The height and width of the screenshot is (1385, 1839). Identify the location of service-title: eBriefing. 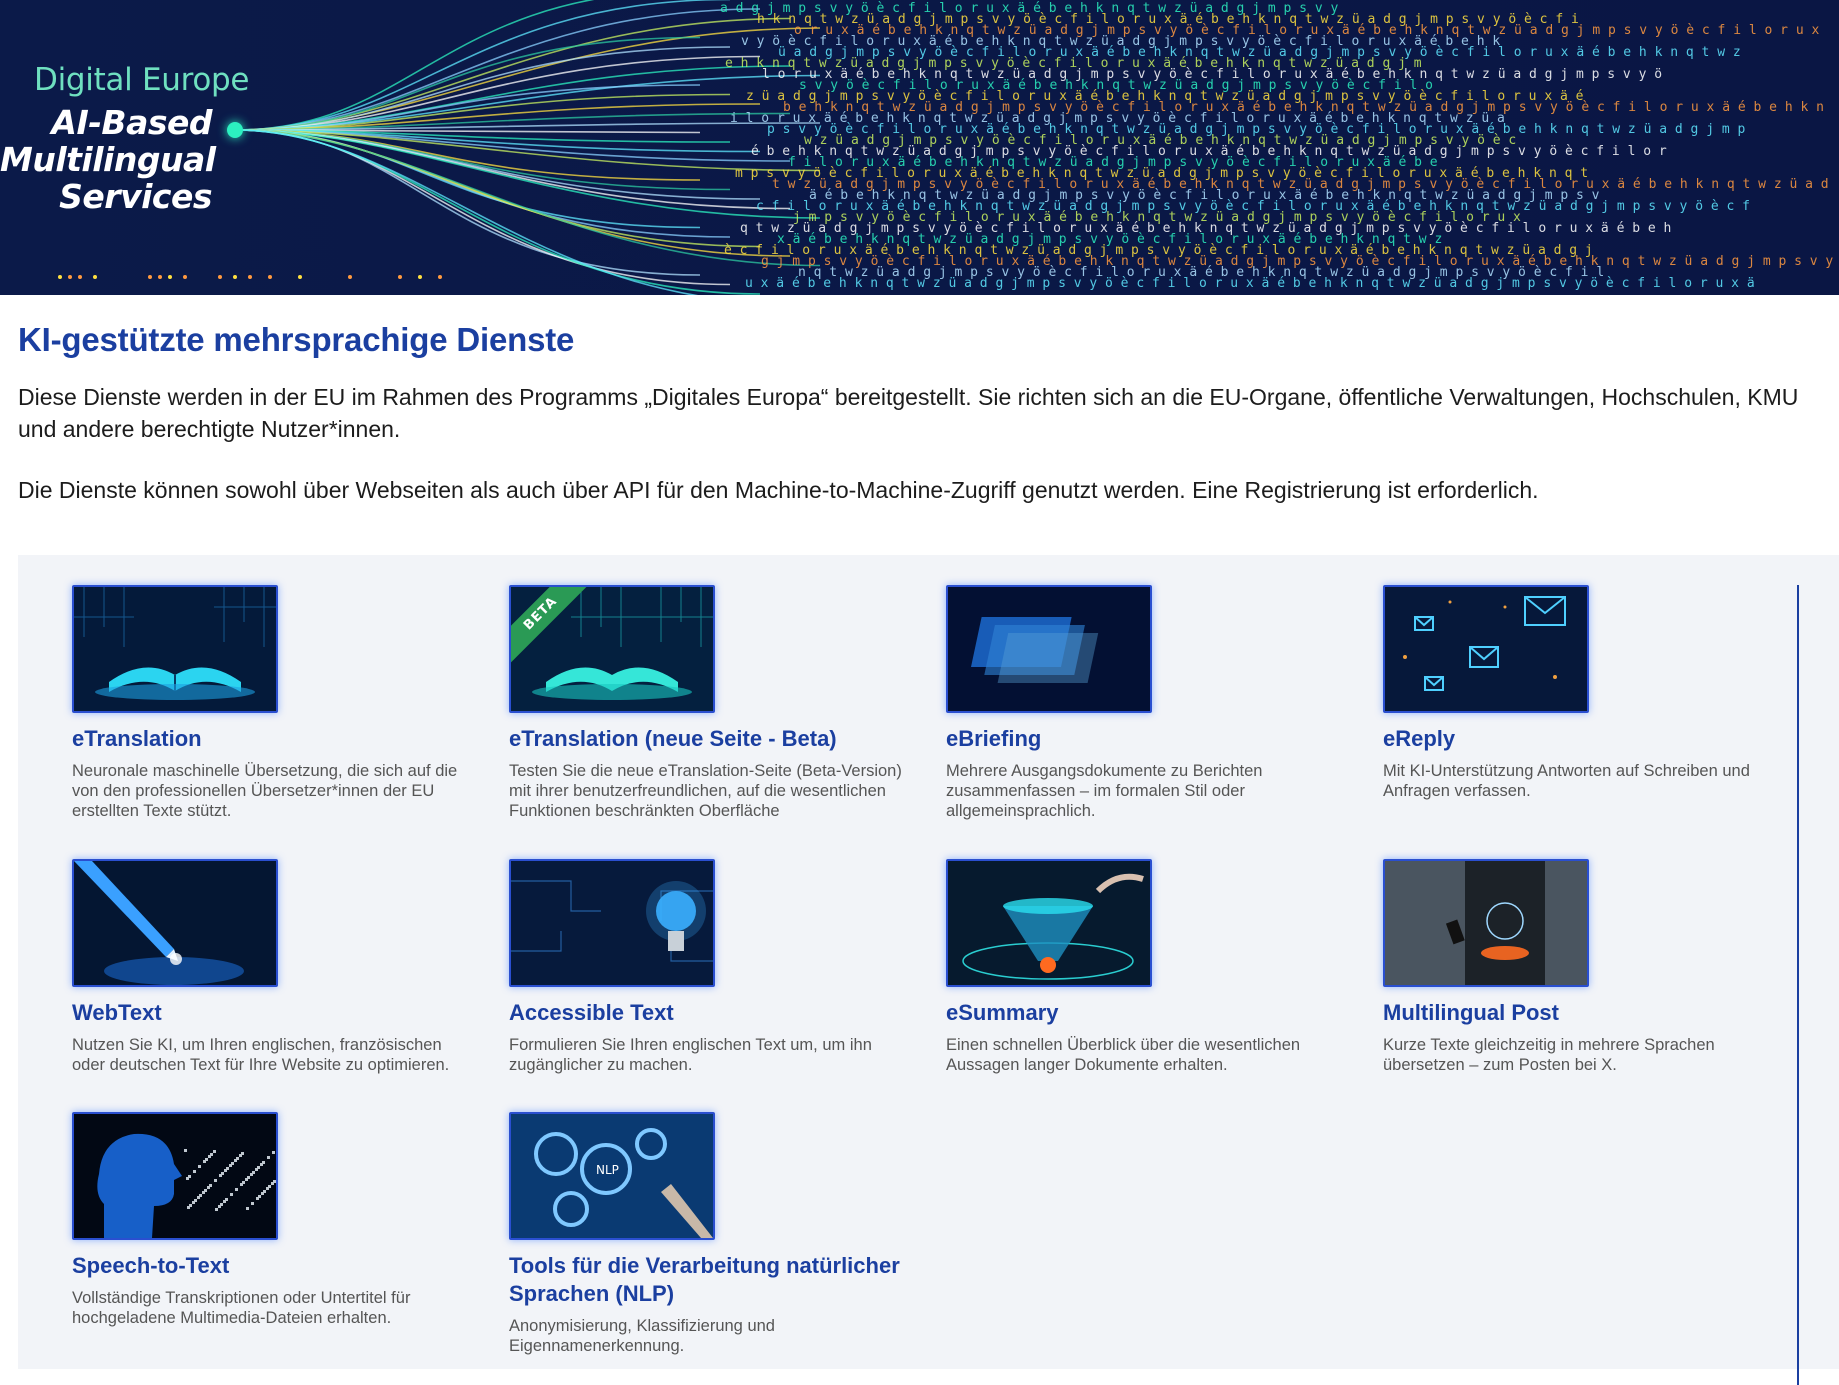
(1143, 739).